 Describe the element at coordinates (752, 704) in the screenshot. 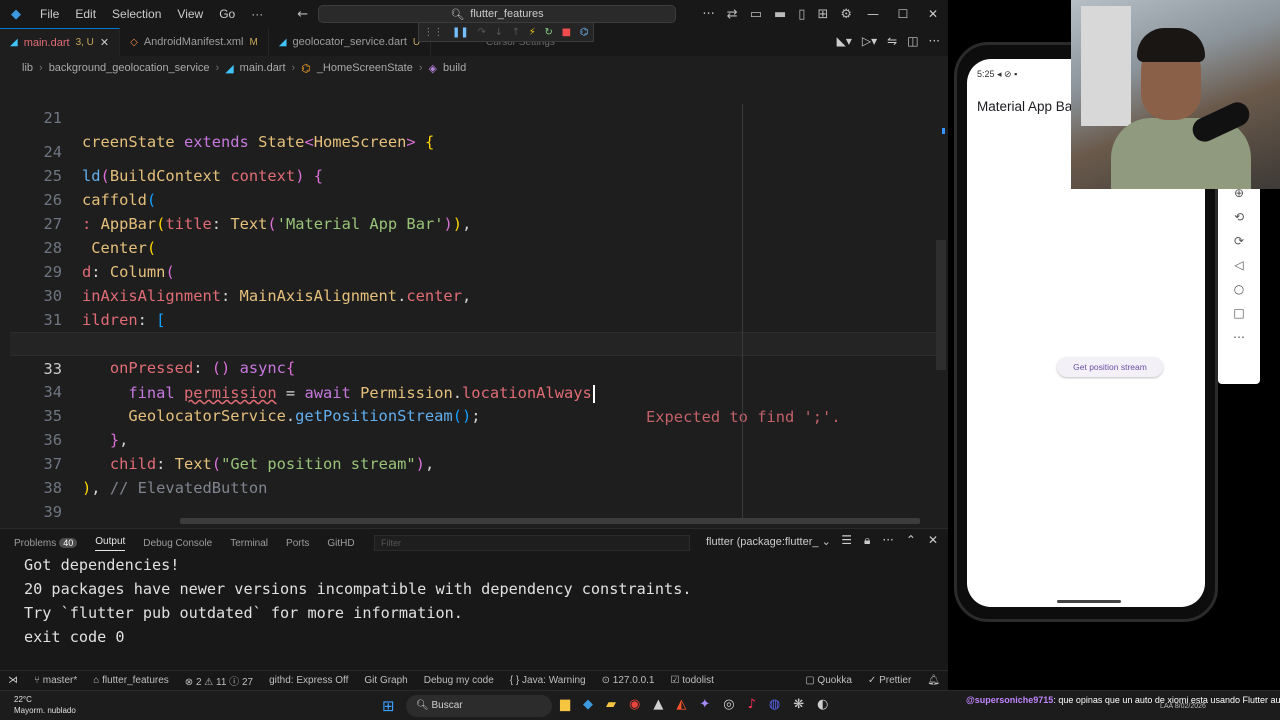

I see `tiktok-icon: ♪` at that location.